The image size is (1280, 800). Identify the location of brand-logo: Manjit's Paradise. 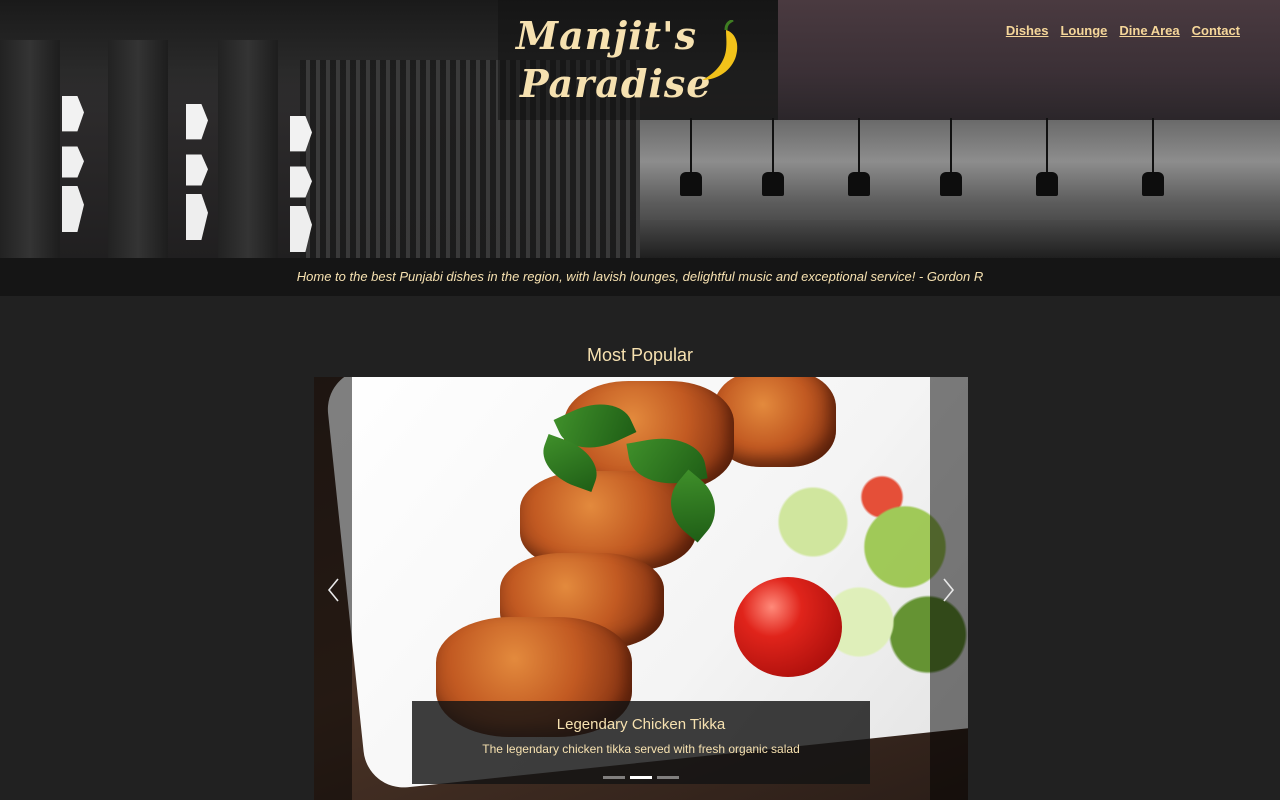
(636, 61).